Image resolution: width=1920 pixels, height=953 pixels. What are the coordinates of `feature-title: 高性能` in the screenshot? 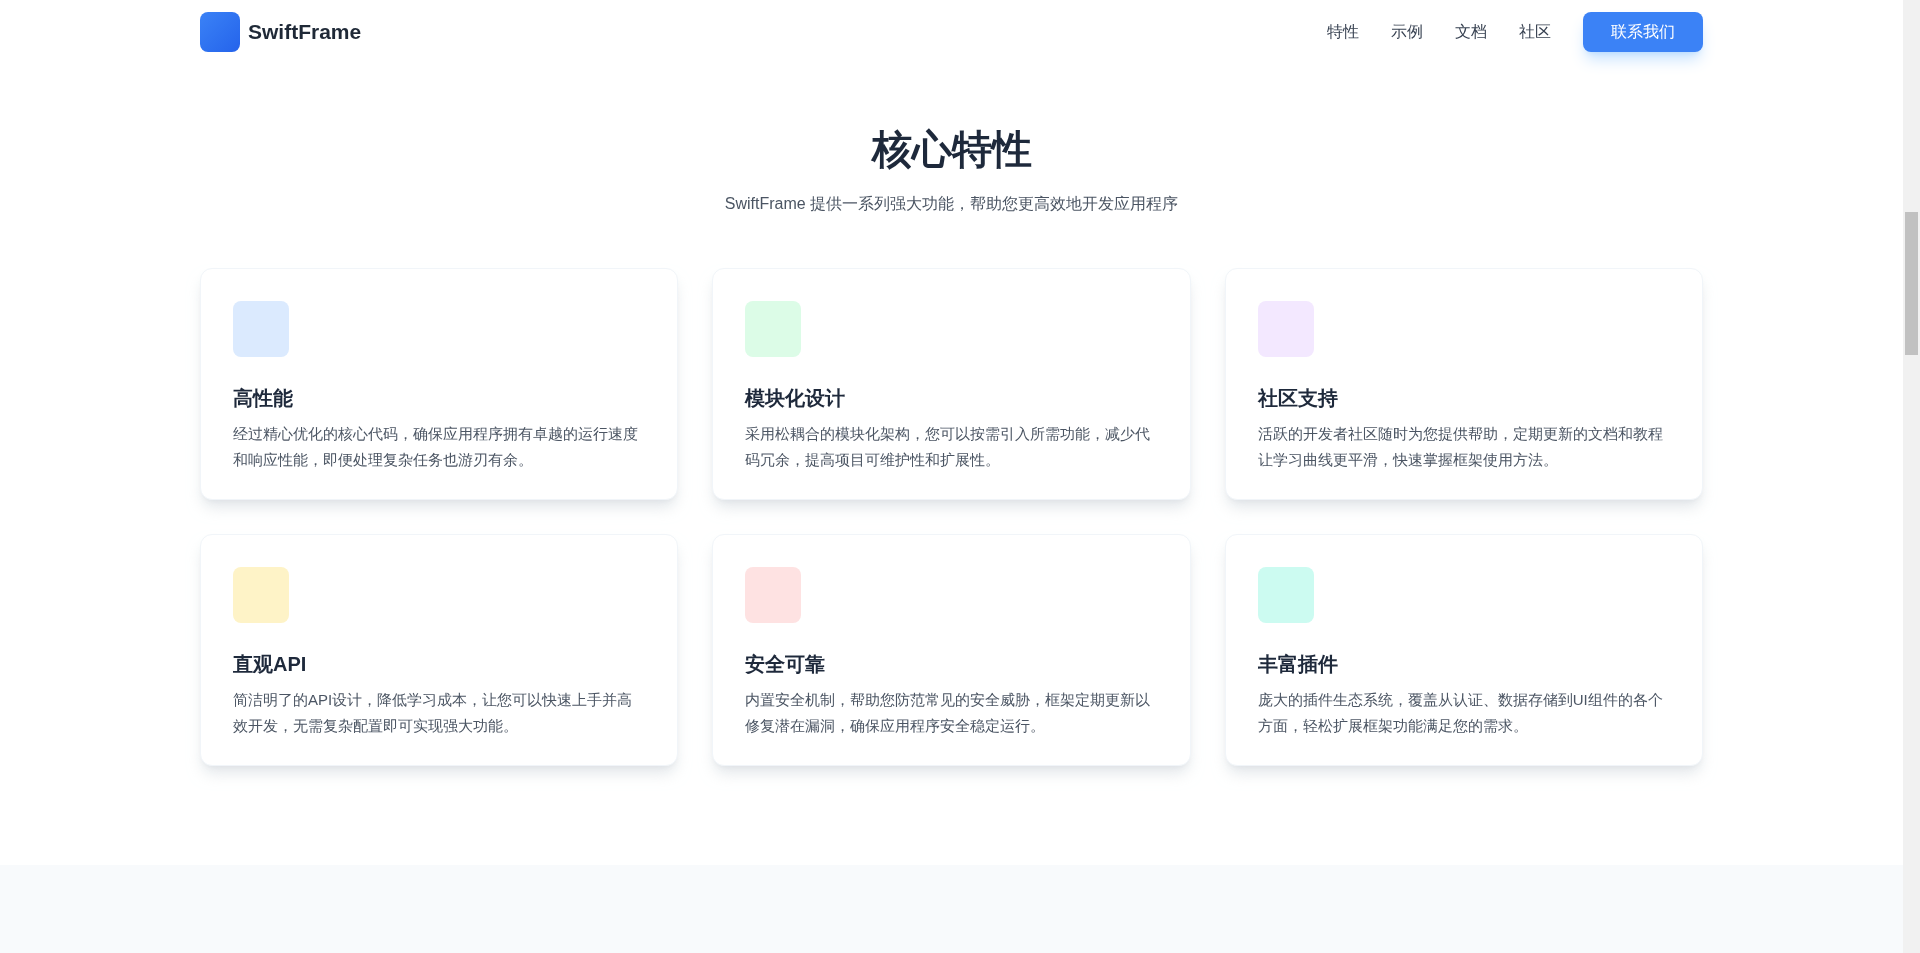 It's located at (263, 398).